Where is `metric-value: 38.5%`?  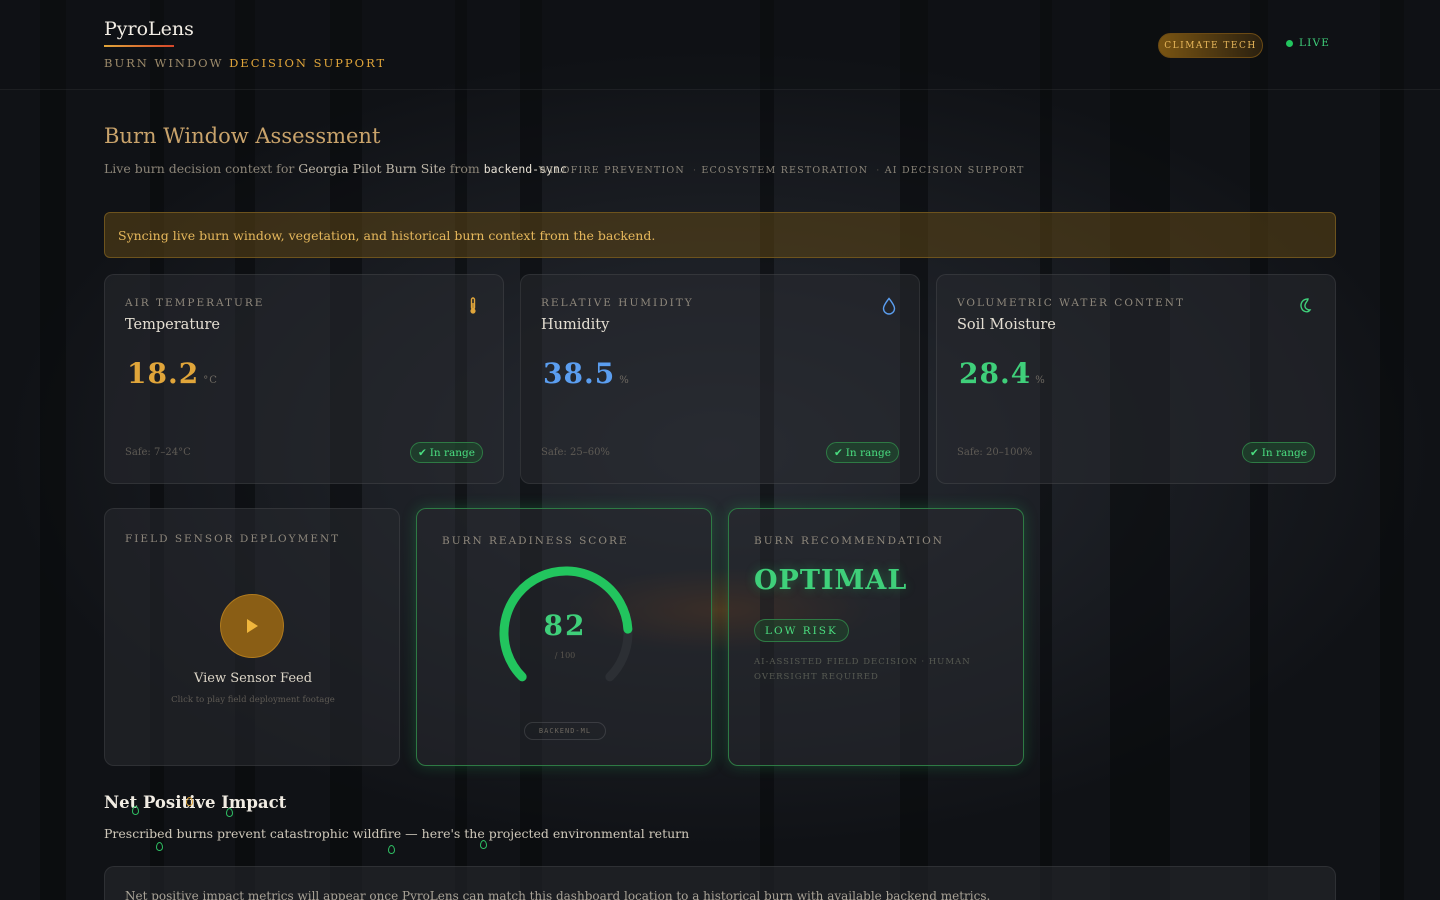
metric-value: 38.5% is located at coordinates (586, 373).